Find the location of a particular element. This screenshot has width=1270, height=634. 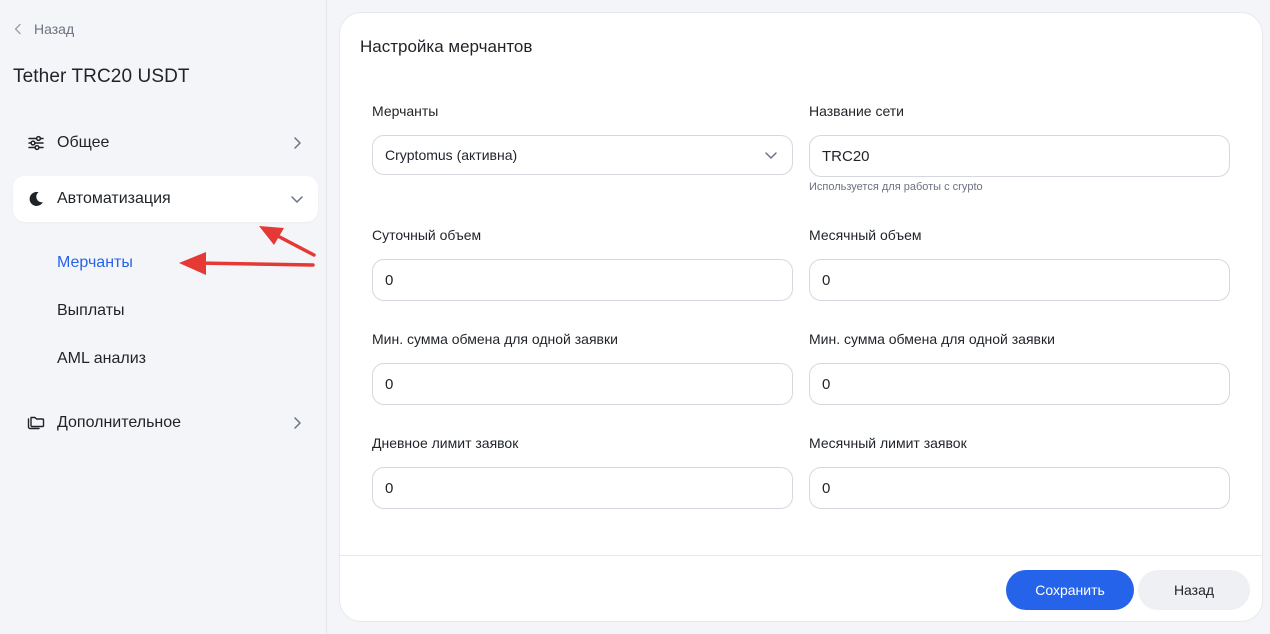

merchants-select-value: Cryptomus (активна) is located at coordinates (451, 155).